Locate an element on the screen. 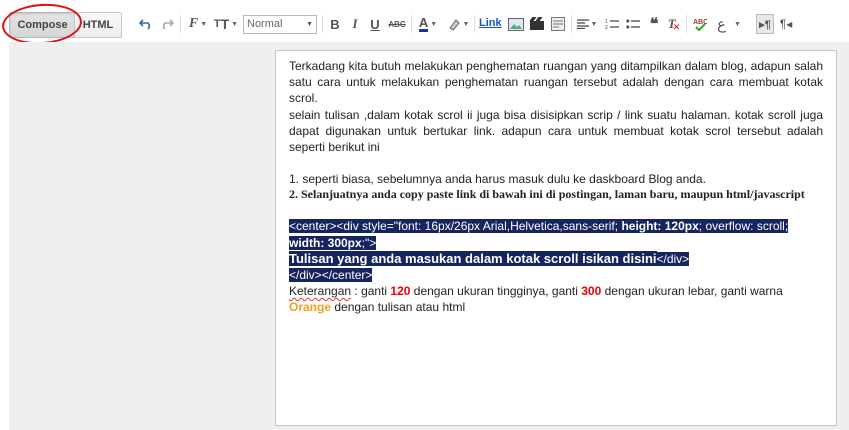 The image size is (849, 430). format-select: Normal ▼ is located at coordinates (280, 24).